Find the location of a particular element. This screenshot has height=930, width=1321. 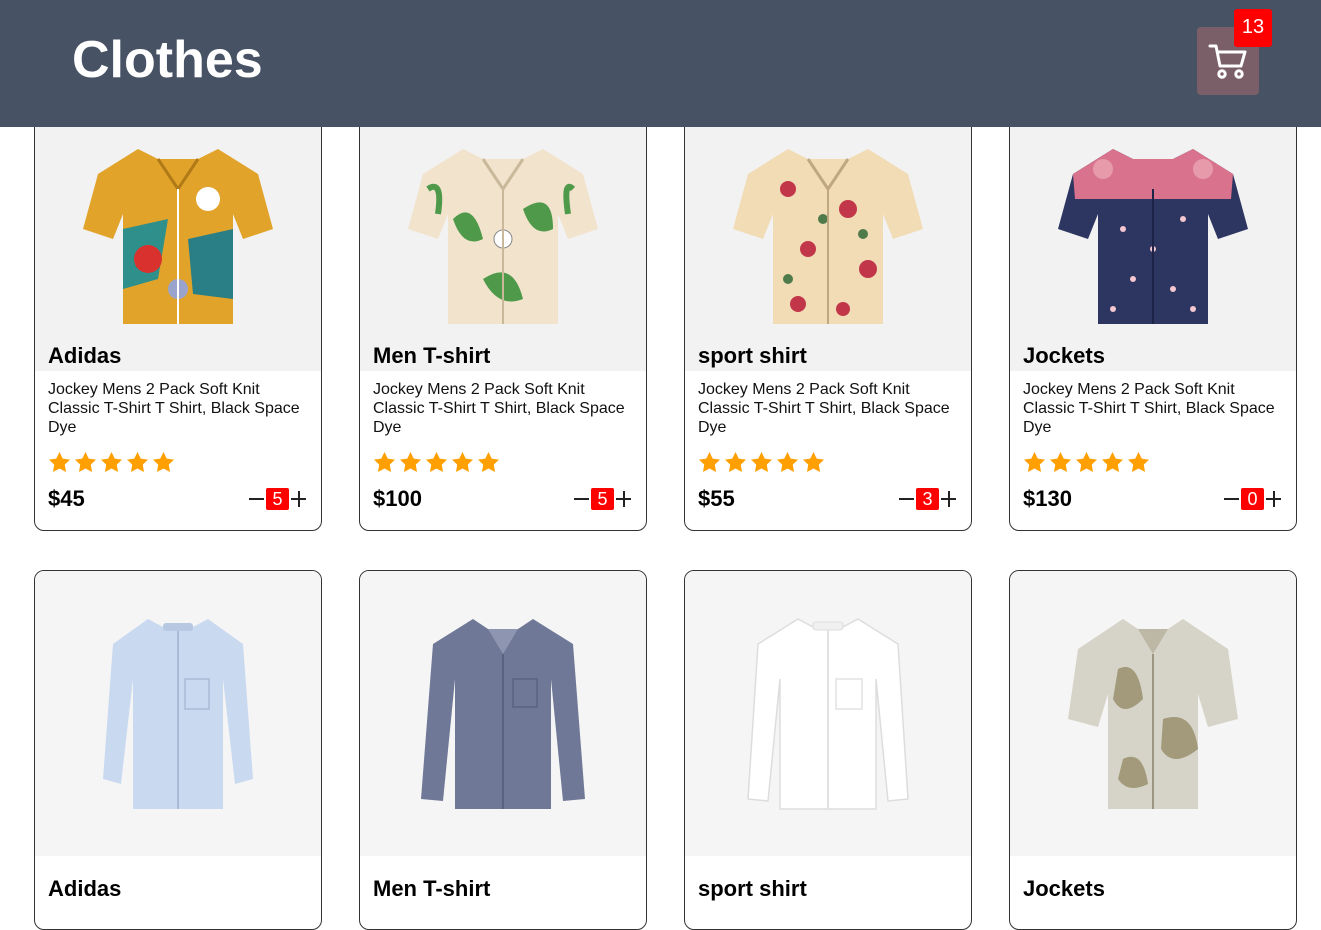

product-card: sport shirt is located at coordinates (828, 750).